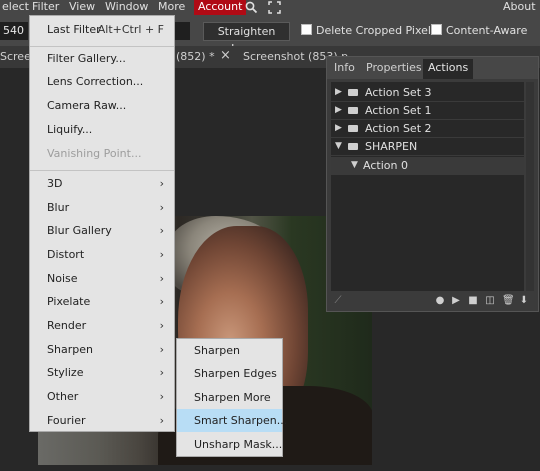 The height and width of the screenshot is (471, 540). Describe the element at coordinates (14, 31) in the screenshot. I see `size-field: 540` at that location.